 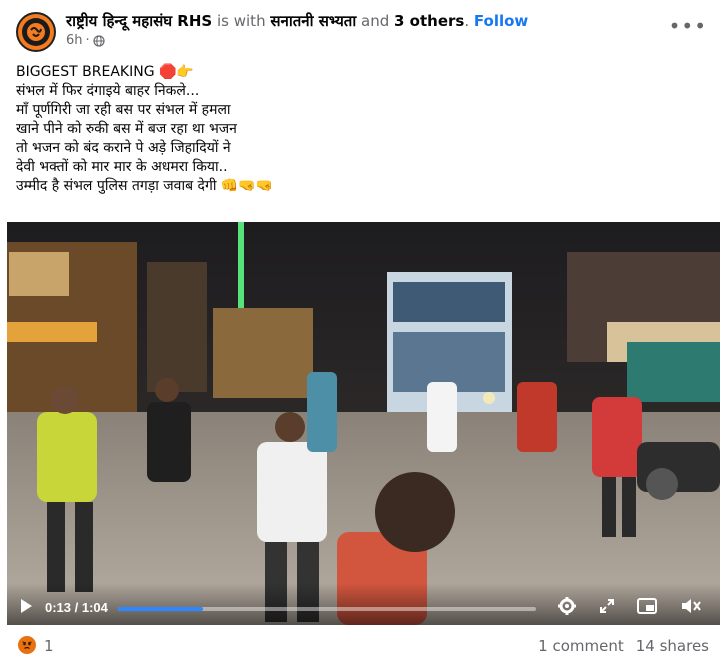 What do you see at coordinates (74, 40) in the screenshot?
I see `post-time: 6h` at bounding box center [74, 40].